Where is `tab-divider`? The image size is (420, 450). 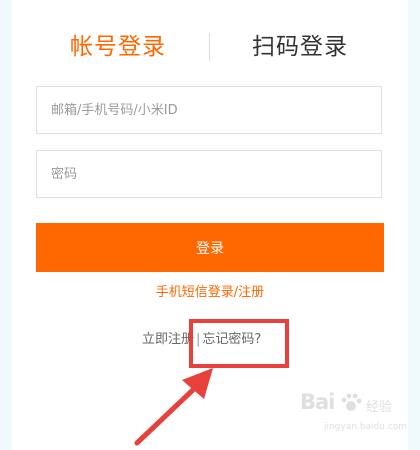
tab-divider is located at coordinates (209, 47).